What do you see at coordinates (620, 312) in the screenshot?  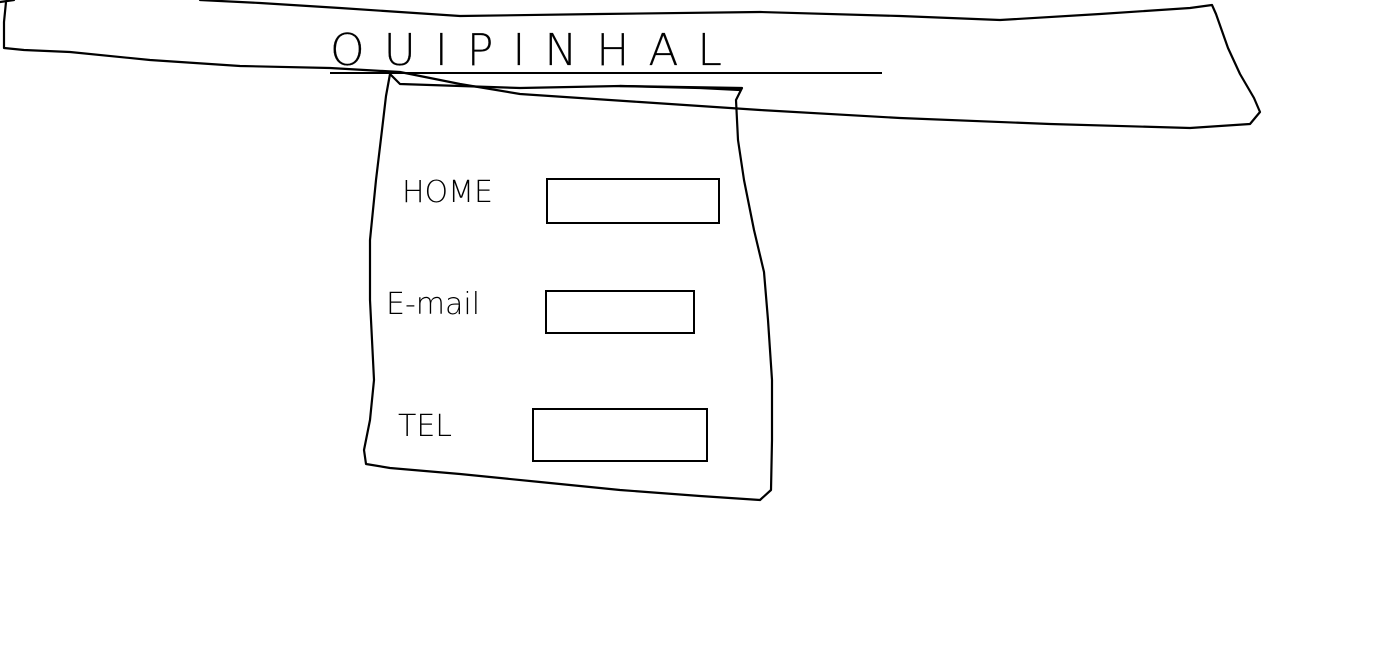 I see `email-input` at bounding box center [620, 312].